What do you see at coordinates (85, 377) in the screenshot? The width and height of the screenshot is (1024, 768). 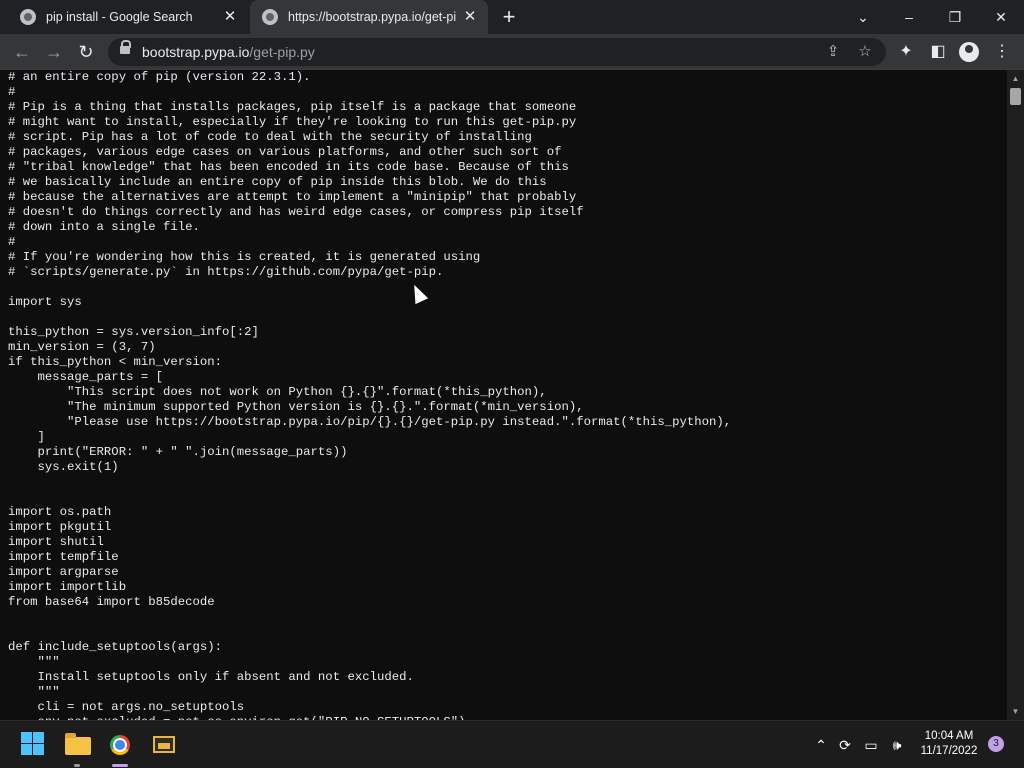 I see `code-line: message_parts = [` at bounding box center [85, 377].